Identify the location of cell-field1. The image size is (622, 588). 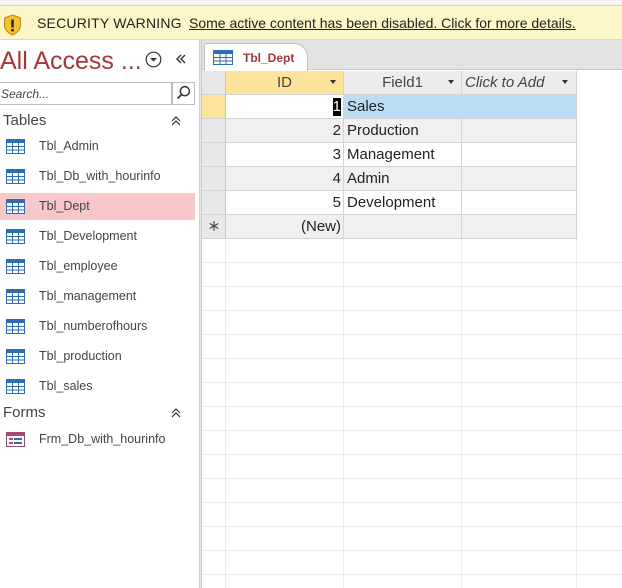
(403, 227).